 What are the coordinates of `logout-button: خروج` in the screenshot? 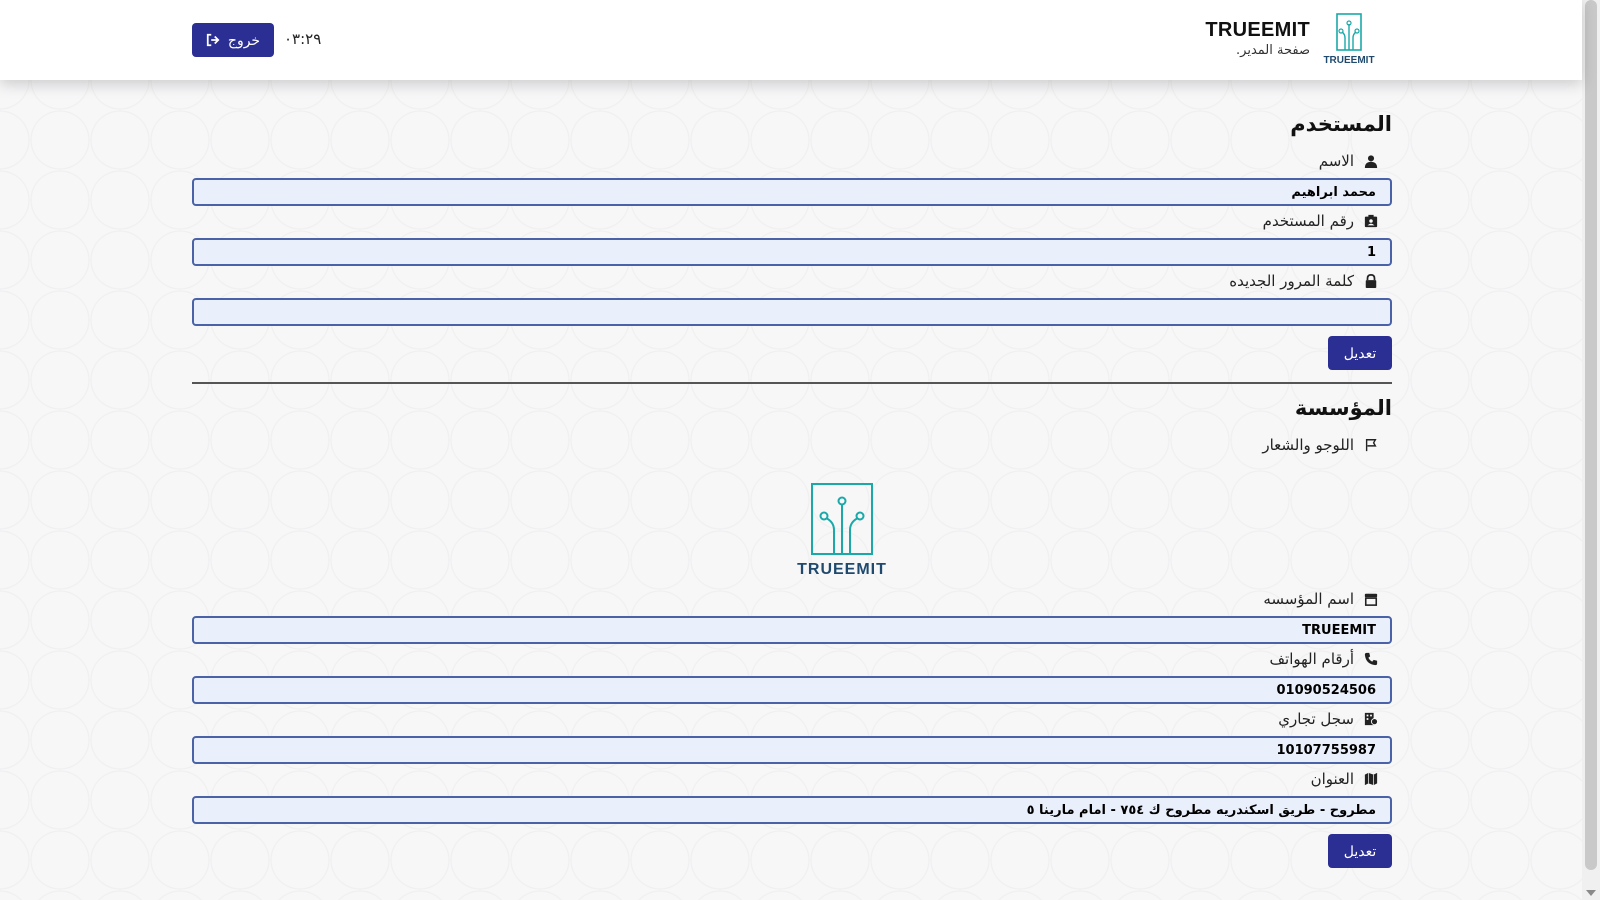 It's located at (233, 40).